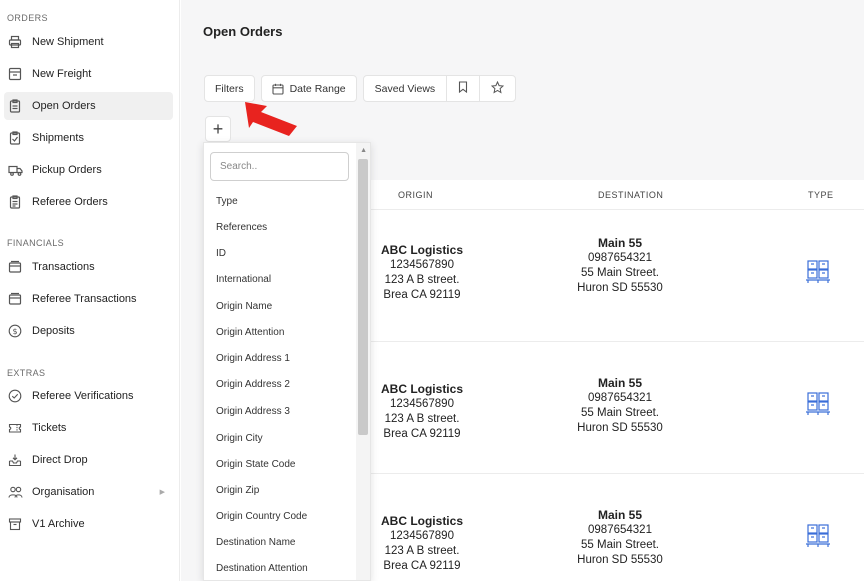  What do you see at coordinates (15, 492) in the screenshot?
I see `people-icon` at bounding box center [15, 492].